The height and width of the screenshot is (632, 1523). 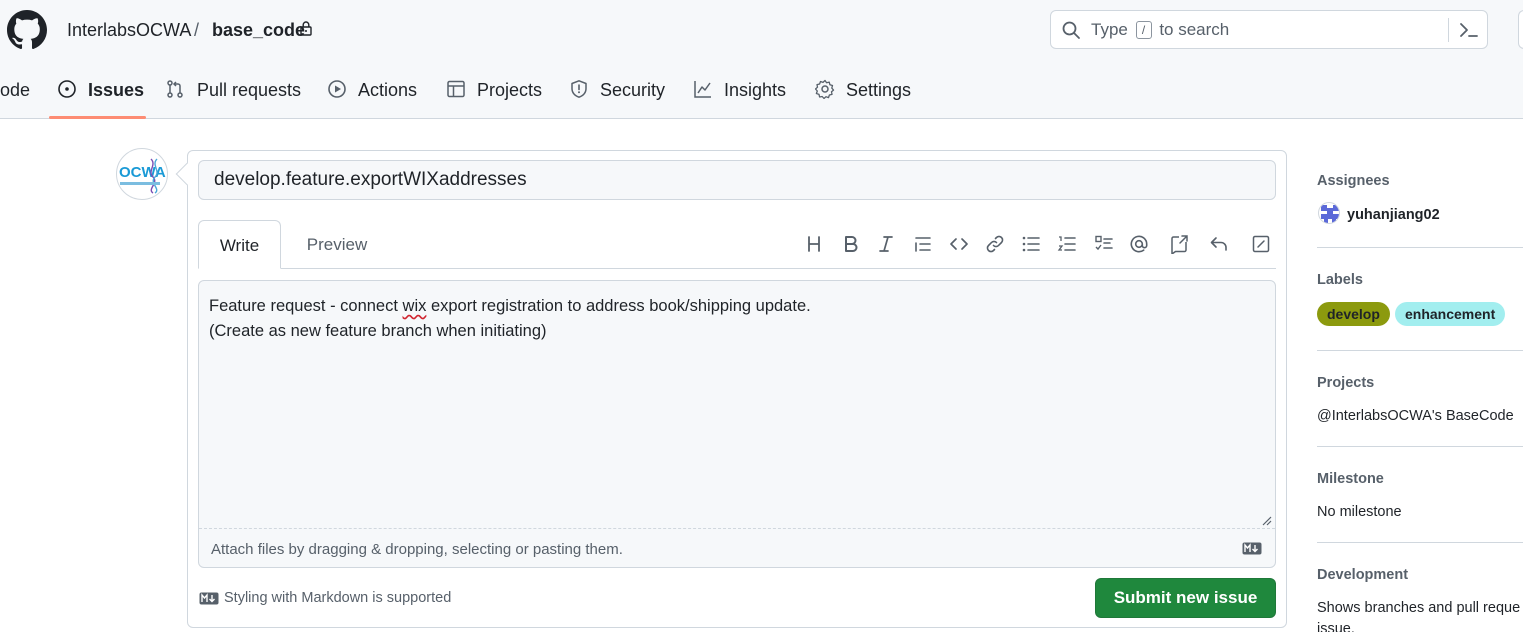 I want to click on tab-settings: Settings, so click(x=863, y=94).